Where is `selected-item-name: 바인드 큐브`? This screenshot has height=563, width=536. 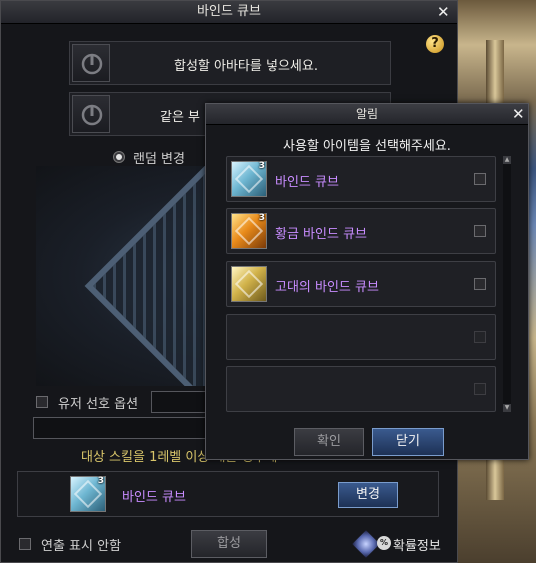
selected-item-name: 바인드 큐브 is located at coordinates (154, 497).